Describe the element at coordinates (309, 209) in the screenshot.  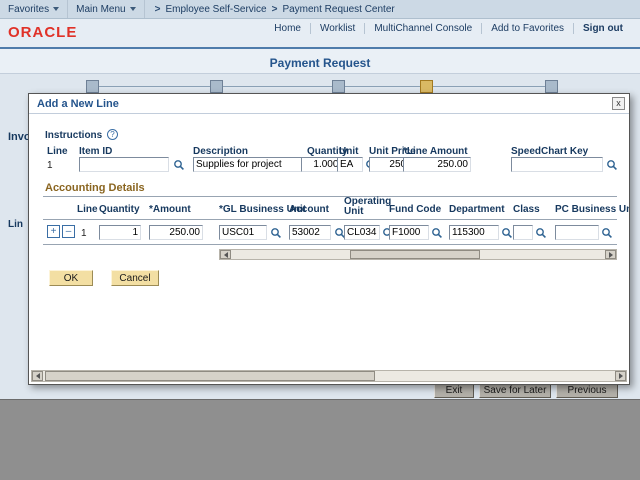
I see `col-header-account: Account` at that location.